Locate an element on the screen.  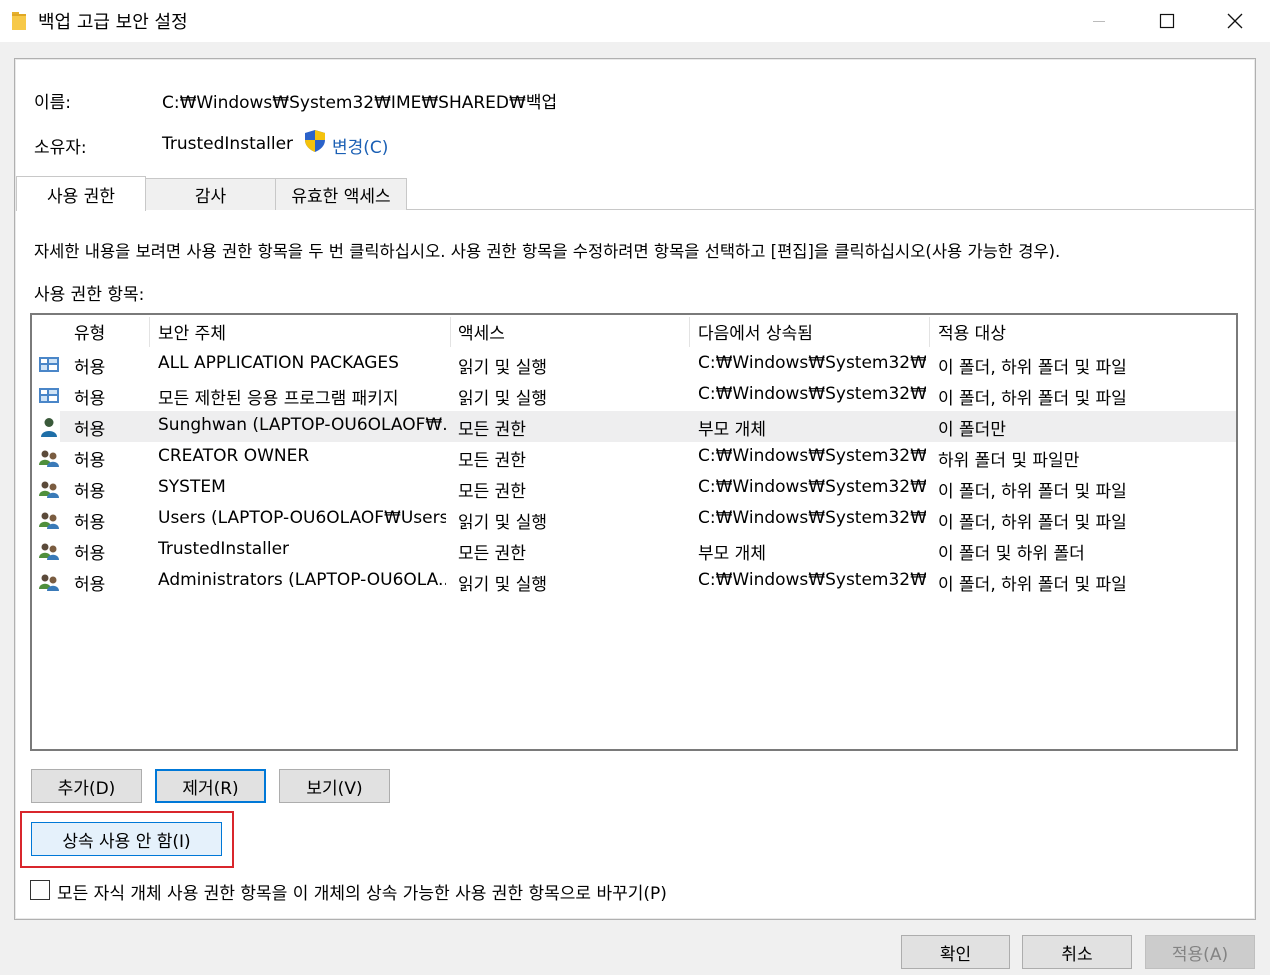
change-owner-link: 변경(C) is located at coordinates (360, 145).